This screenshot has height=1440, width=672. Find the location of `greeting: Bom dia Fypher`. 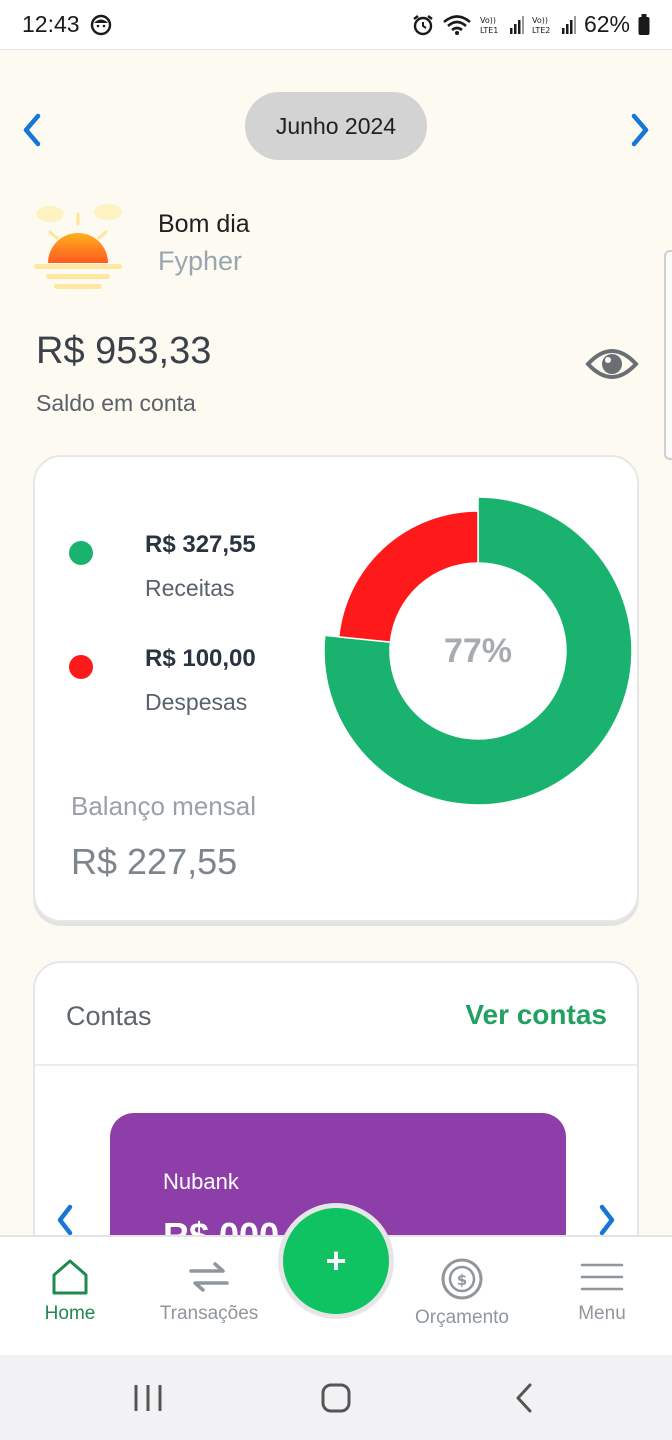

greeting: Bom dia Fypher is located at coordinates (330, 250).